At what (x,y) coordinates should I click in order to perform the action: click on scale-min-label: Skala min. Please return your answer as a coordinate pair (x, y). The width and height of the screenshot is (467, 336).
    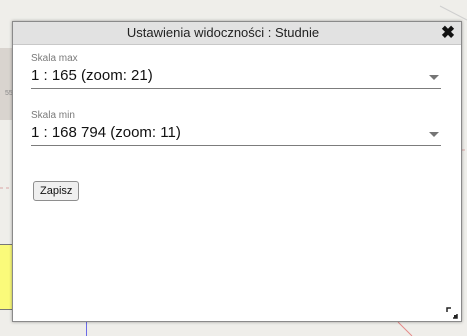
    Looking at the image, I should click on (53, 115).